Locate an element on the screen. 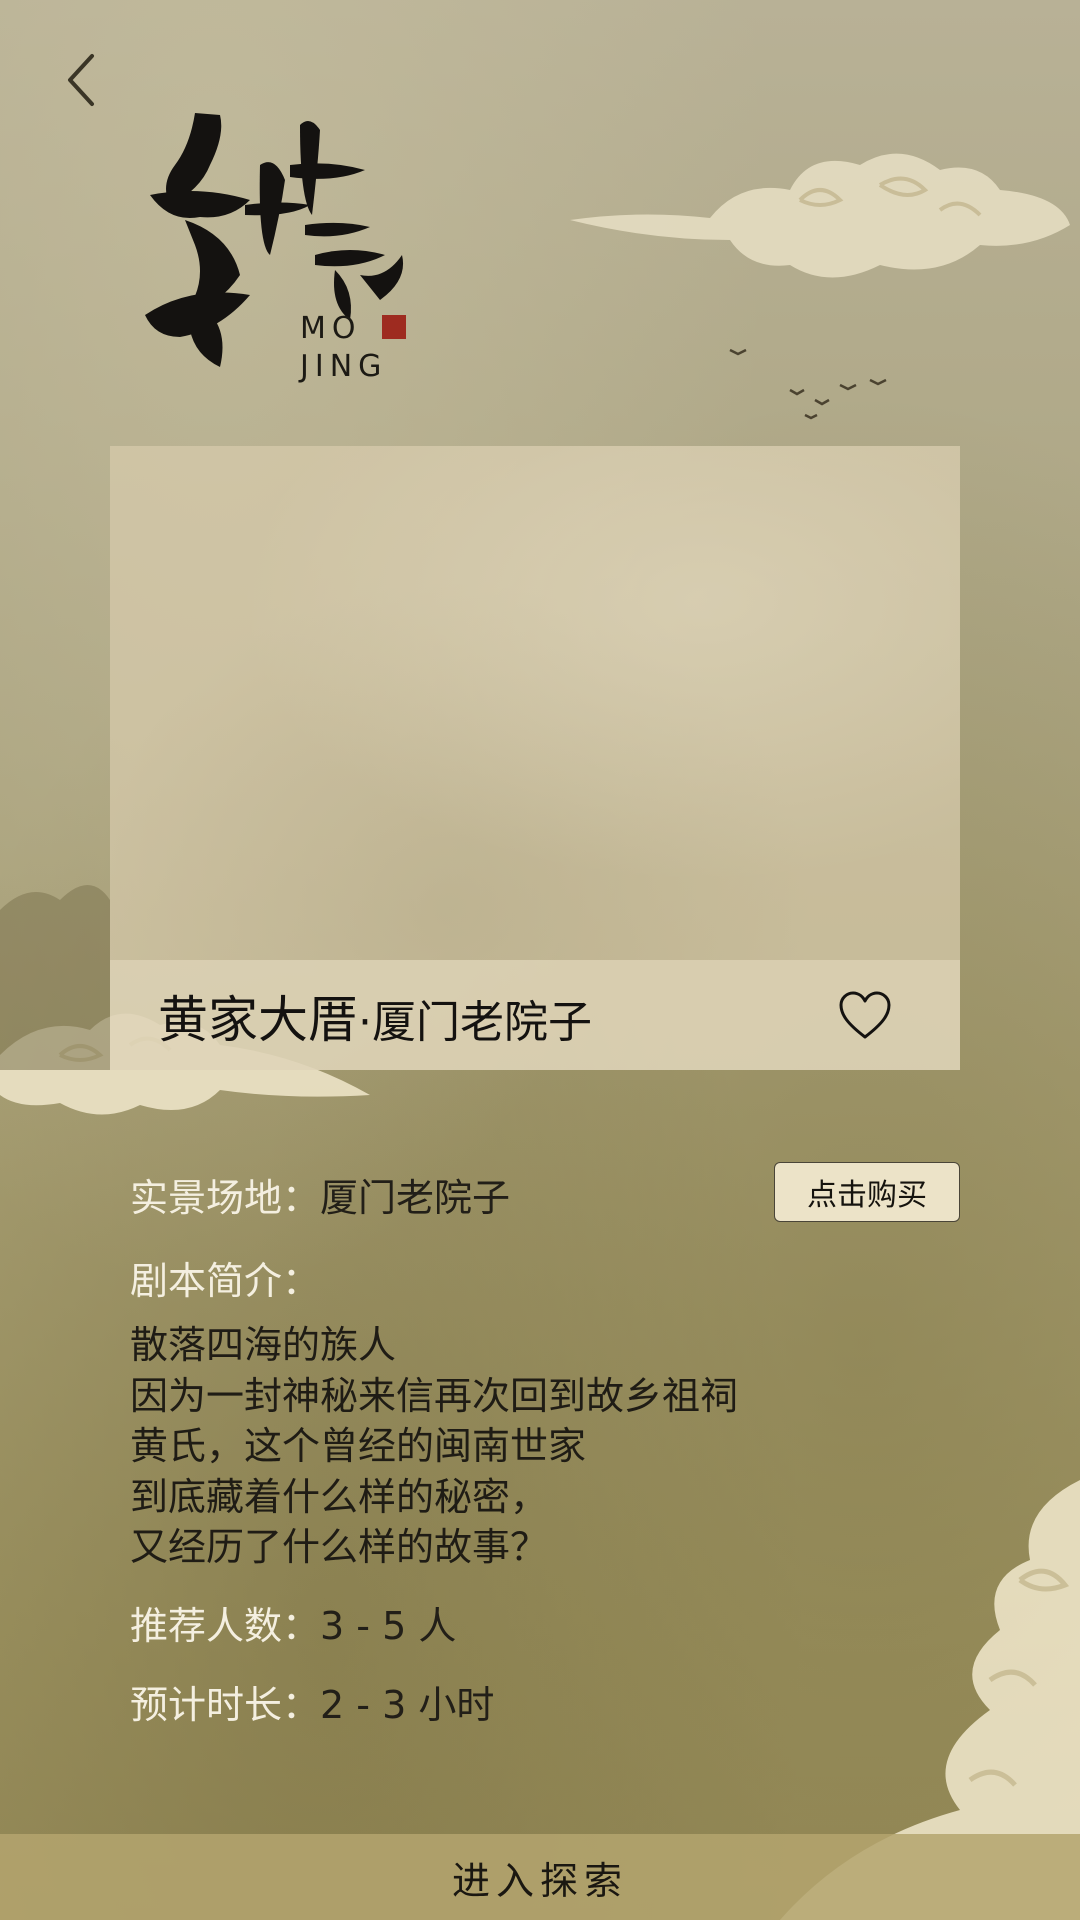 This screenshot has height=1920, width=1080. synopsis-line: 又经历了什么样的故事？ is located at coordinates (339, 1547).